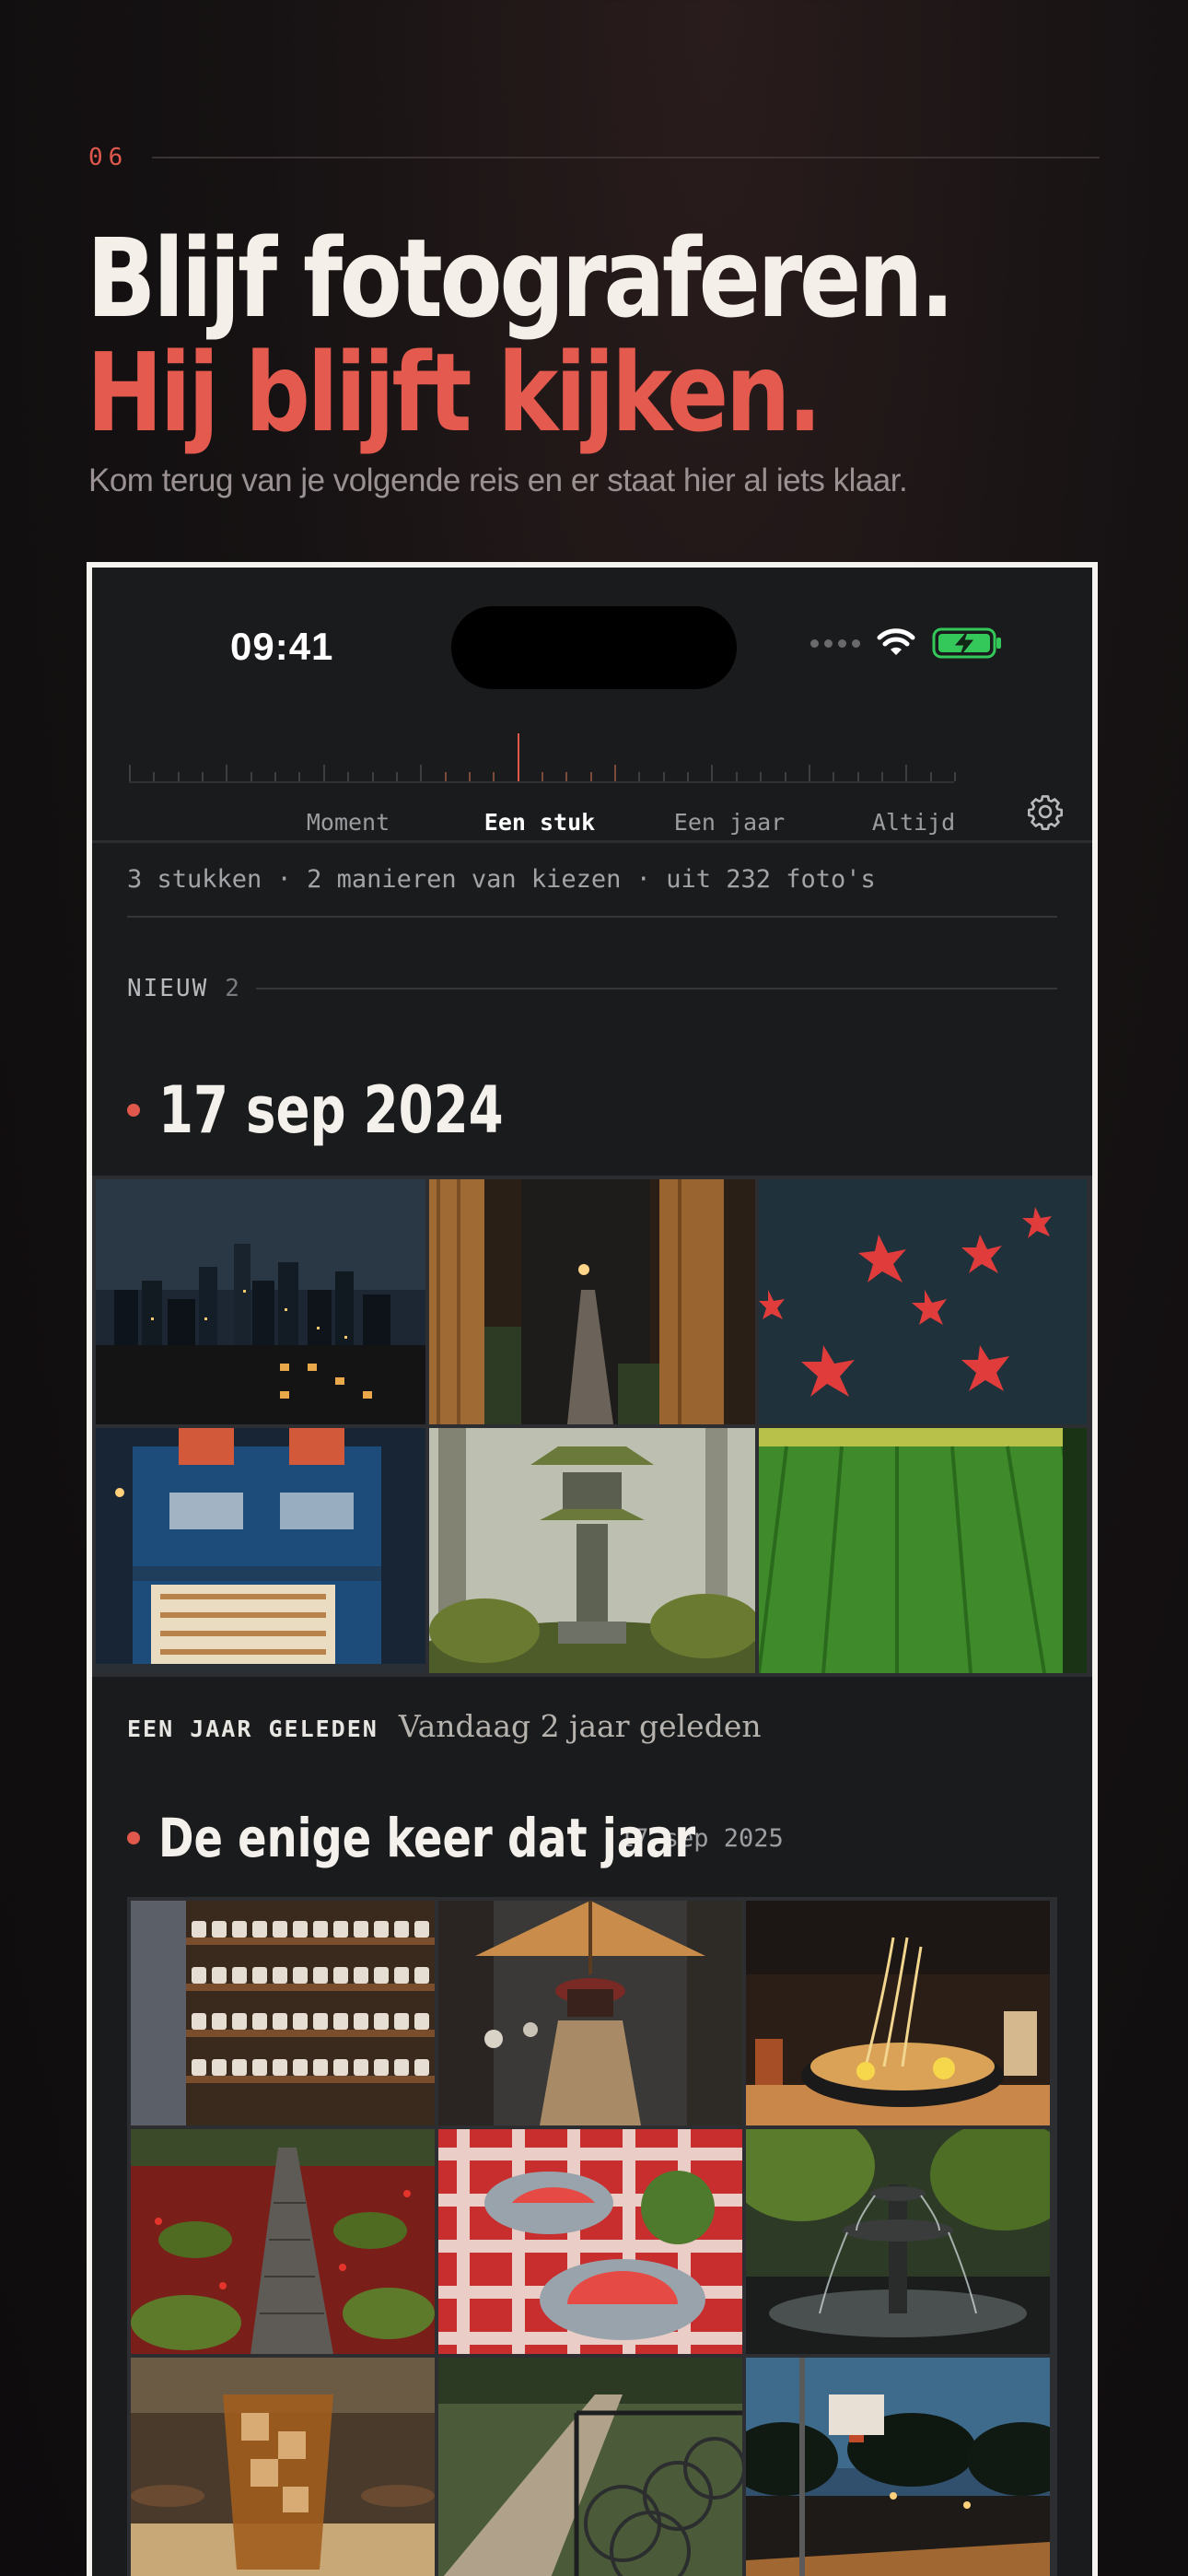 The width and height of the screenshot is (1188, 2576). I want to click on photo-bicycles, so click(590, 2467).